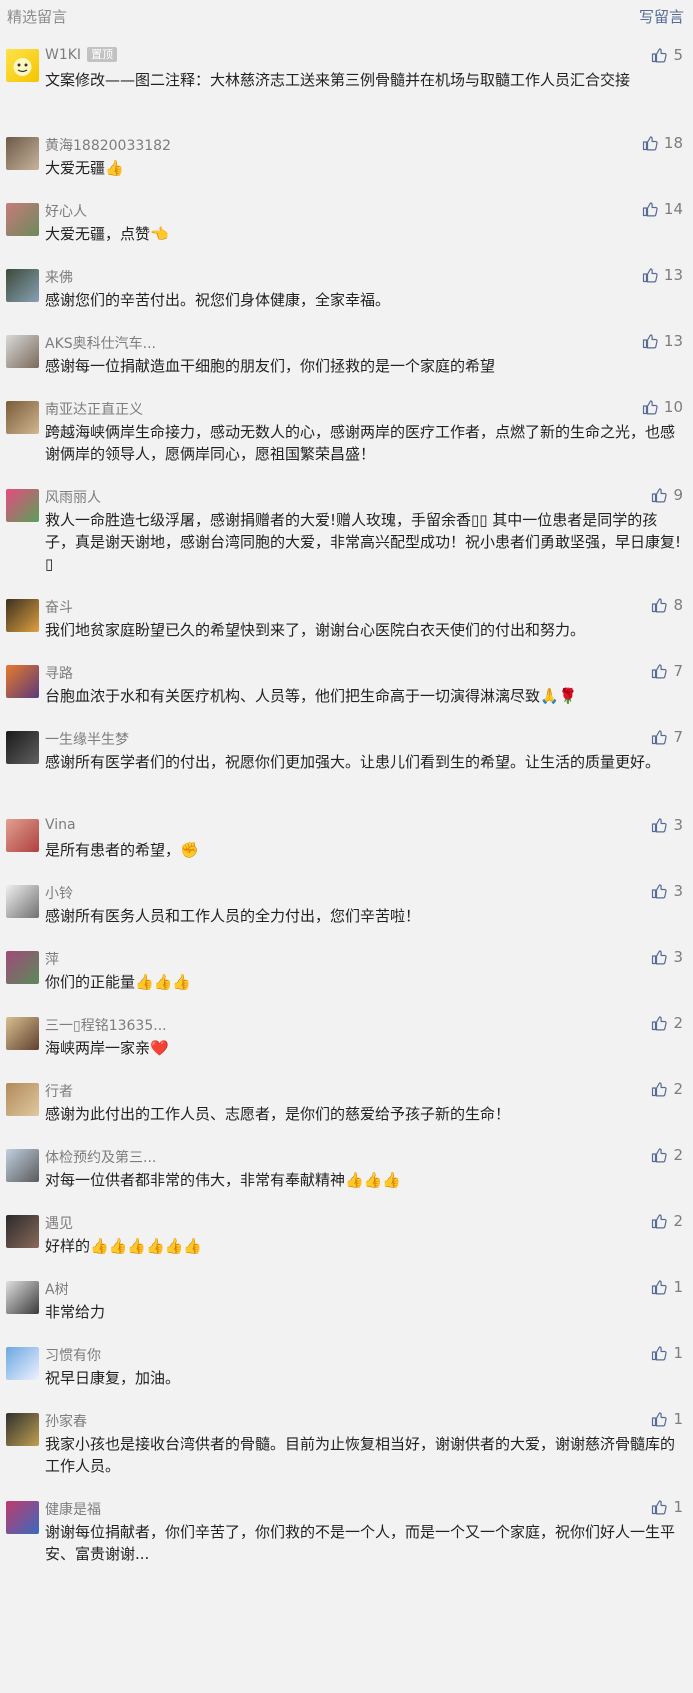 The height and width of the screenshot is (1693, 693). What do you see at coordinates (59, 1092) in the screenshot?
I see `nickname-text: 行者` at bounding box center [59, 1092].